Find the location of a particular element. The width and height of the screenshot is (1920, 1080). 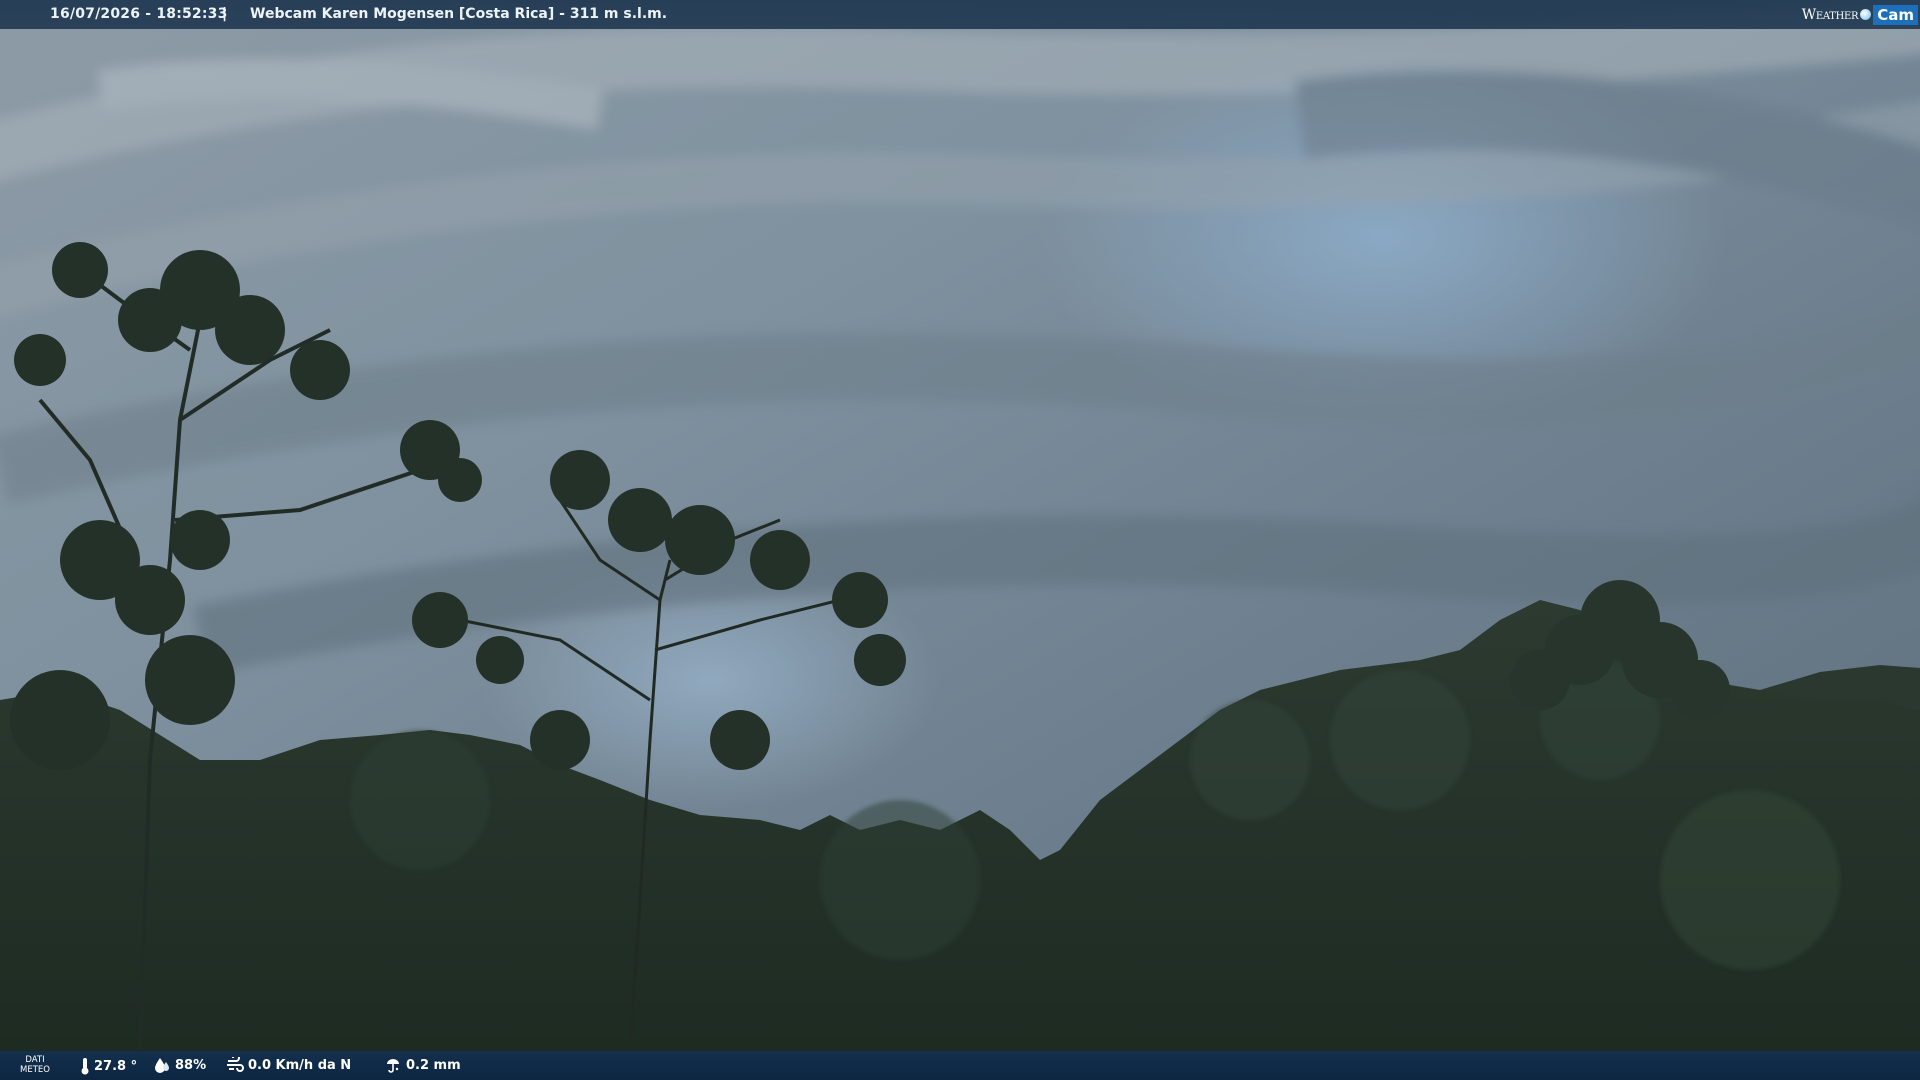

wind-reading: 0.0 Km/h da N is located at coordinates (288, 1065).